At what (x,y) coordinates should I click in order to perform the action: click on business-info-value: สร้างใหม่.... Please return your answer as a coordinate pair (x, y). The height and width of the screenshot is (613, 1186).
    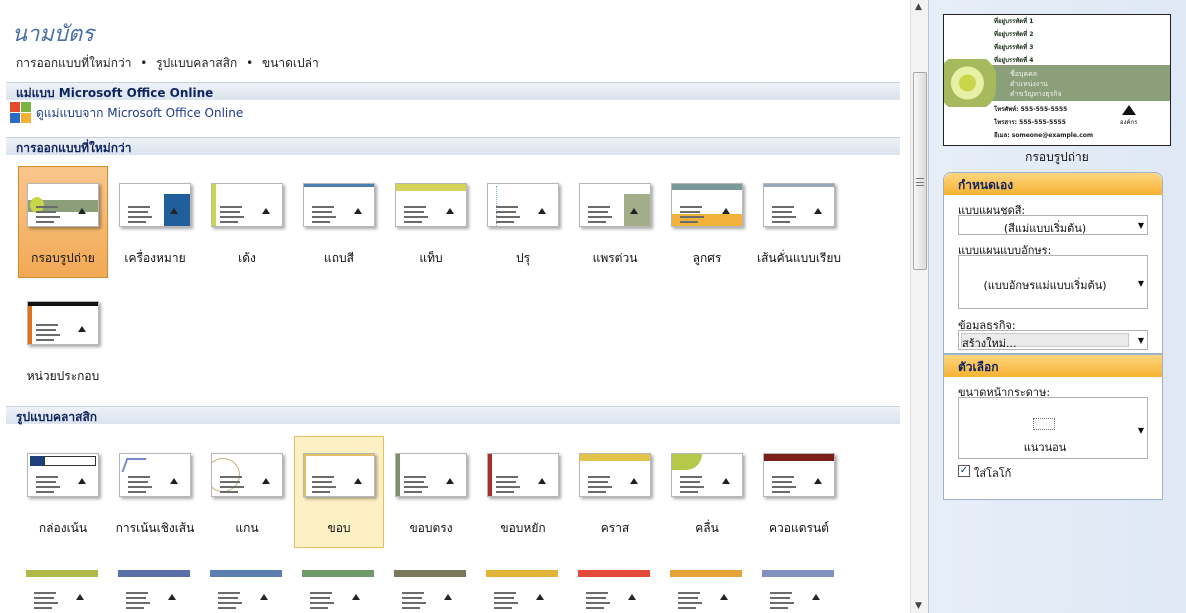
    Looking at the image, I should click on (989, 343).